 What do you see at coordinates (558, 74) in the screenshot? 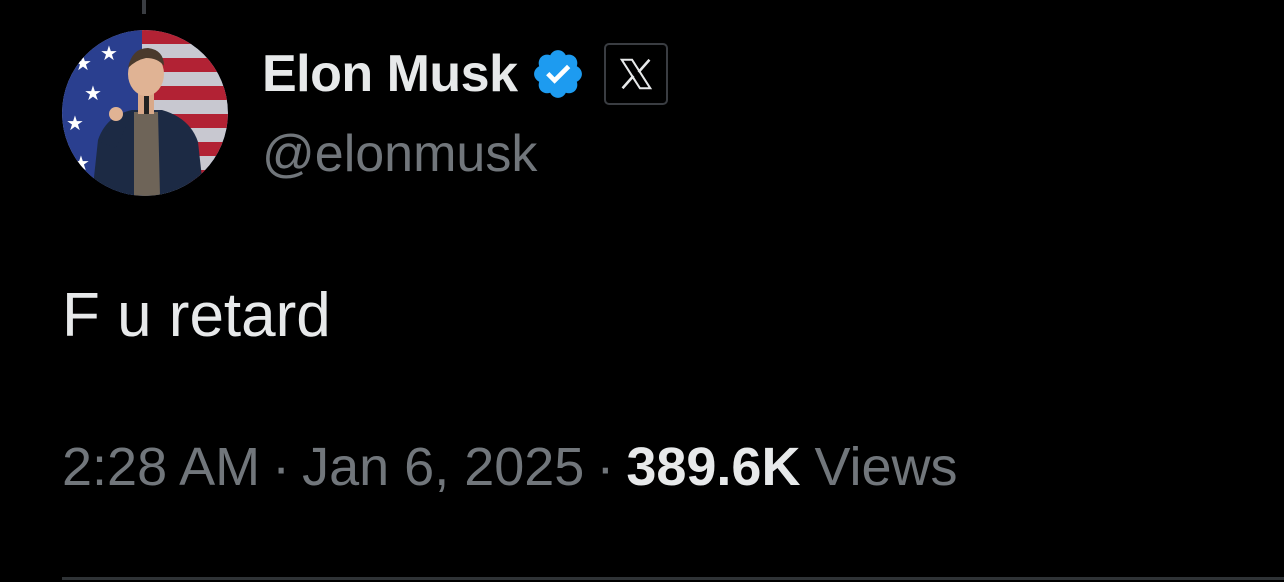
I see `verified-badge-icon` at bounding box center [558, 74].